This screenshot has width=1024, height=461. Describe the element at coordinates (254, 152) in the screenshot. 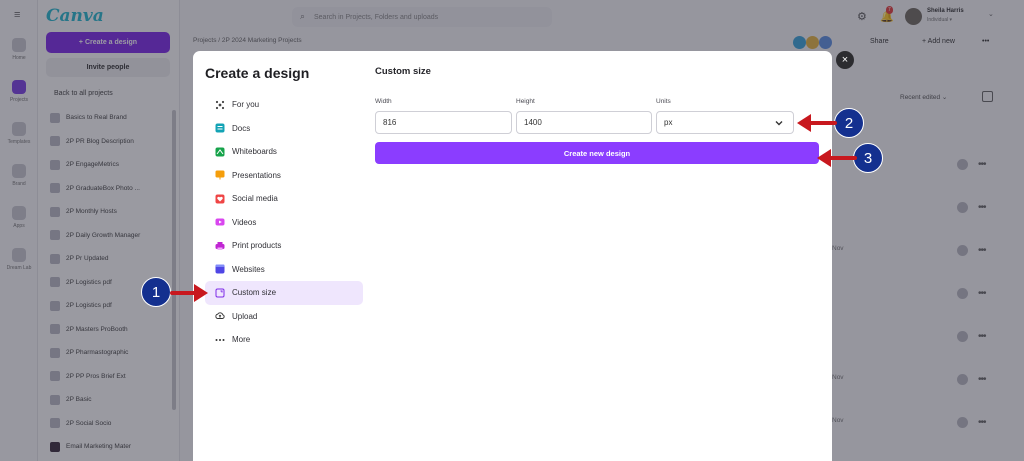

I see `category-label: Whiteboards` at that location.